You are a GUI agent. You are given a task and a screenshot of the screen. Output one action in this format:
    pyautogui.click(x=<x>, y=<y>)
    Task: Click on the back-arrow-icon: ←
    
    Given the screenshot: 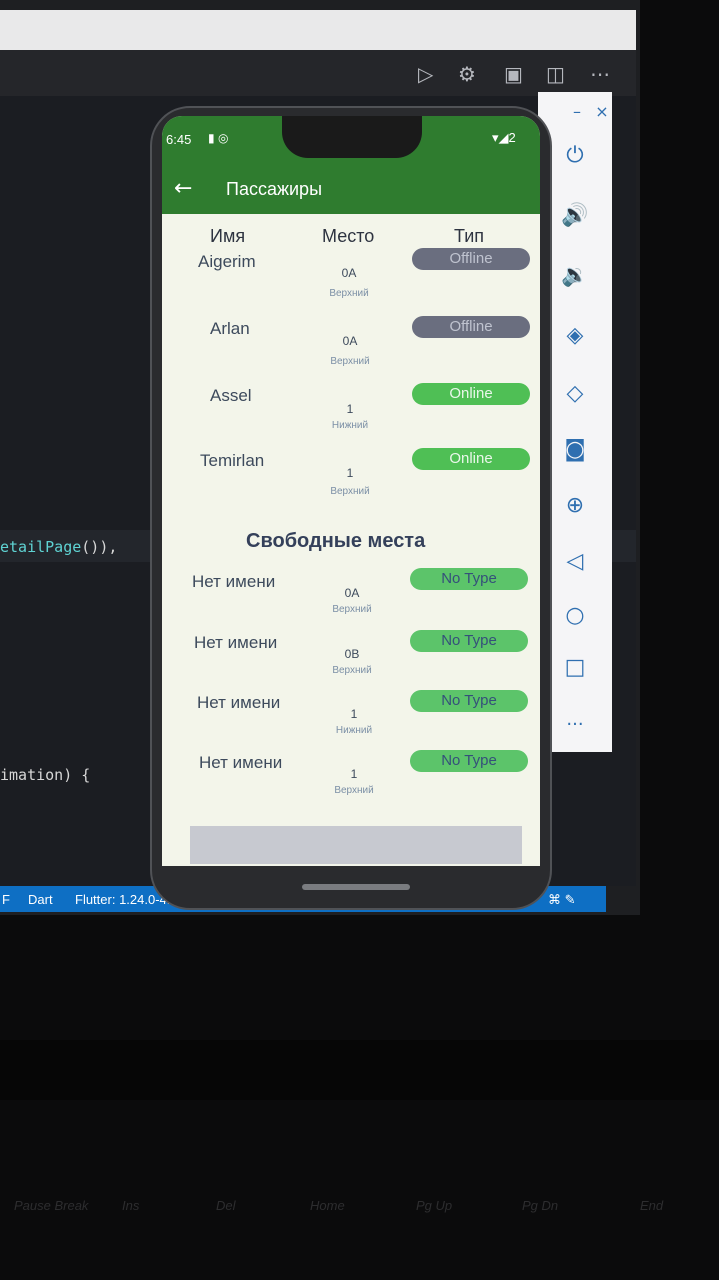 What is the action you would take?
    pyautogui.click(x=183, y=188)
    